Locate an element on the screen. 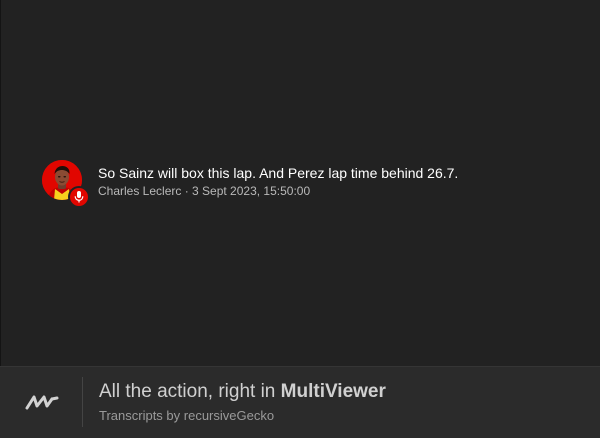 This screenshot has width=600, height=438. driver-avatar-container is located at coordinates (66, 184).